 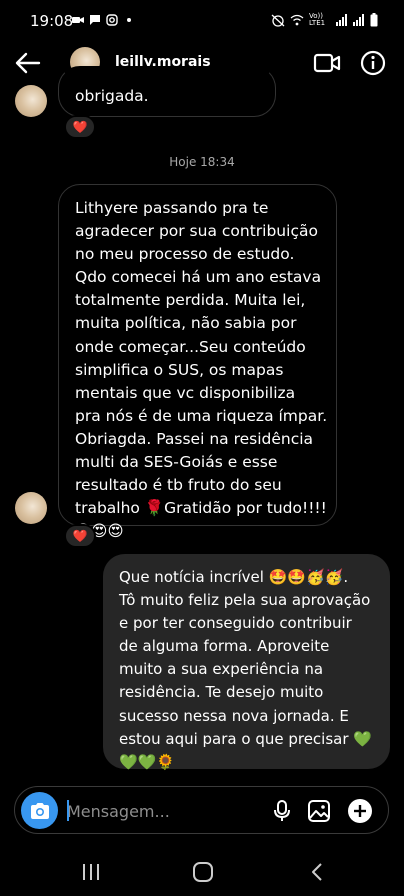 What do you see at coordinates (28, 63) in the screenshot?
I see `back-arrow-icon` at bounding box center [28, 63].